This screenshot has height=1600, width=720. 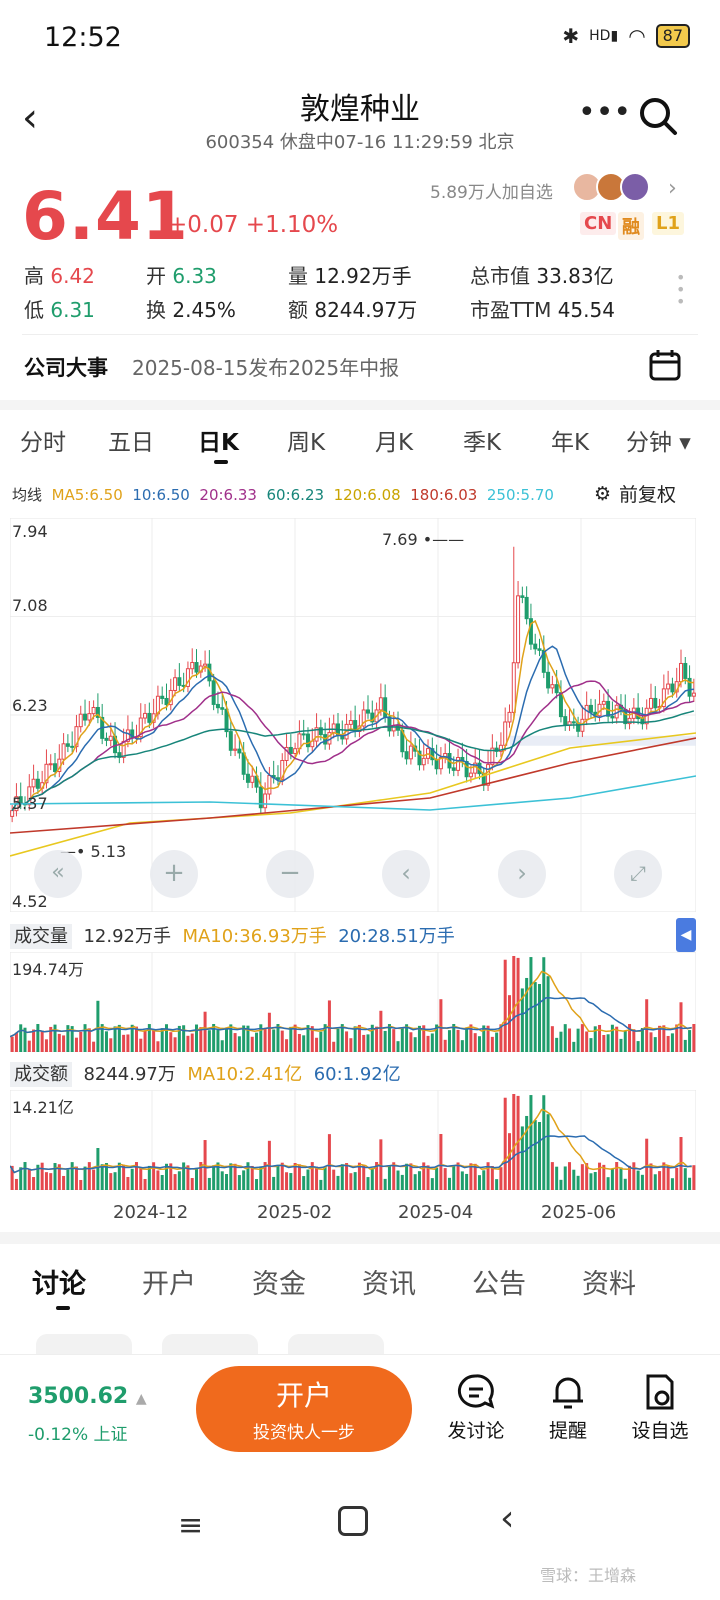 What do you see at coordinates (394, 440) in the screenshot?
I see `tab-monthly: 月K` at bounding box center [394, 440].